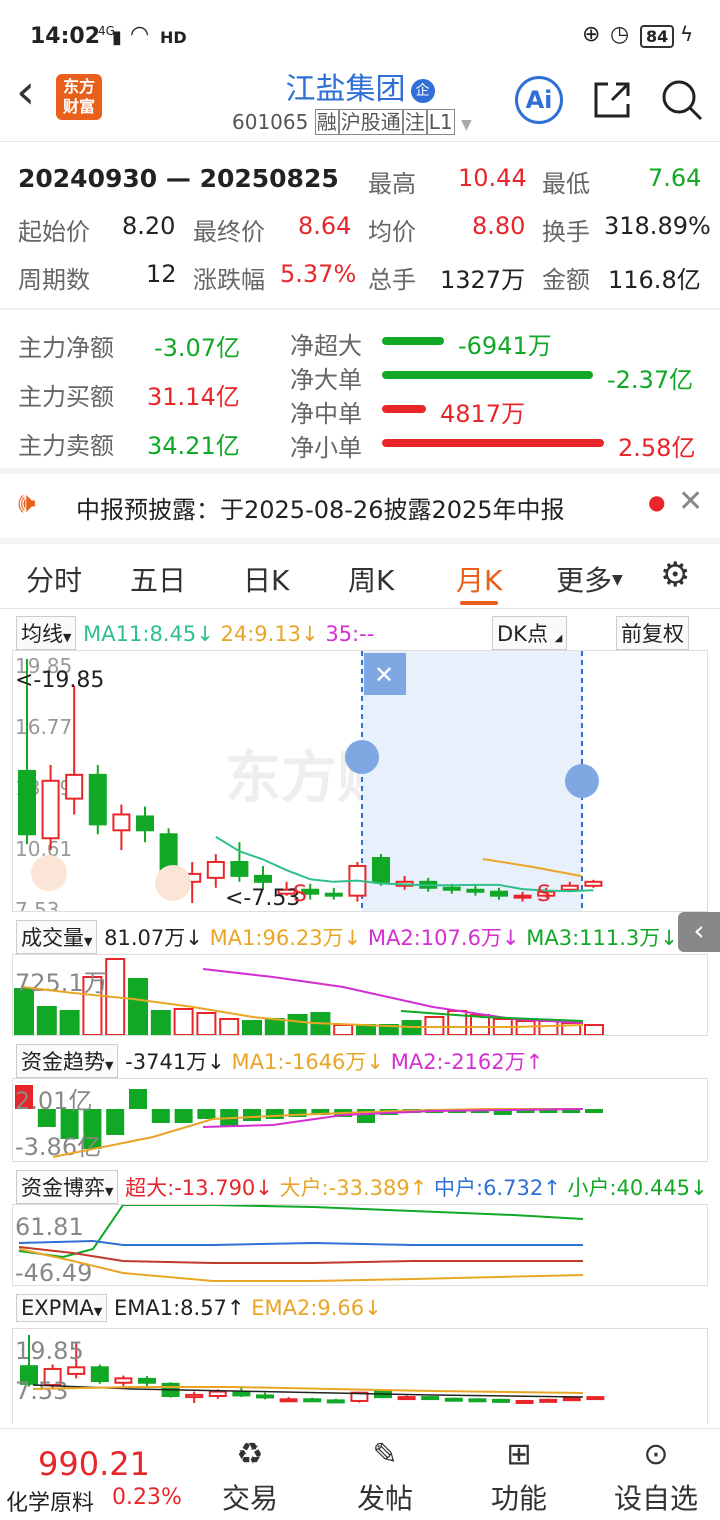 This screenshot has width=720, height=1520. I want to click on volume-label: 总手, so click(392, 280).